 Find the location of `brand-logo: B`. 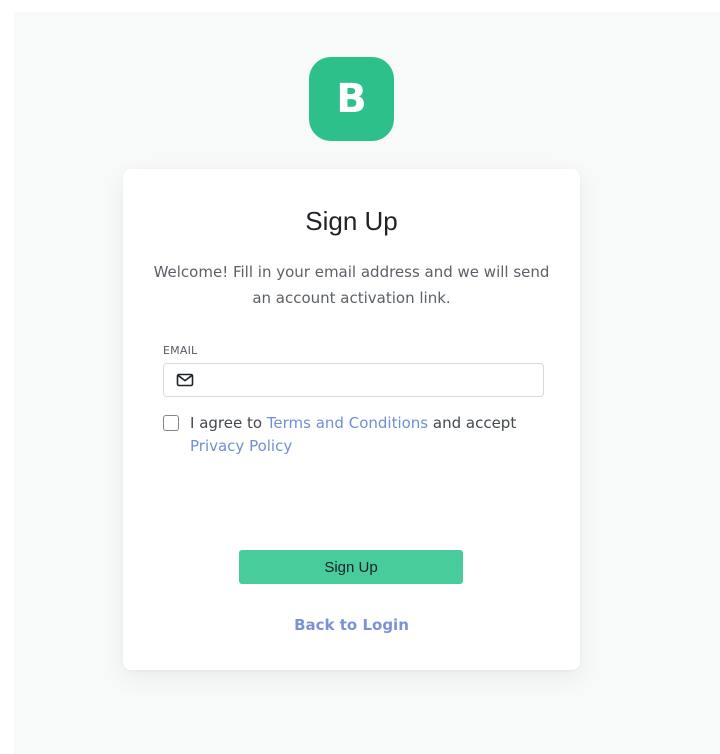

brand-logo: B is located at coordinates (351, 99).